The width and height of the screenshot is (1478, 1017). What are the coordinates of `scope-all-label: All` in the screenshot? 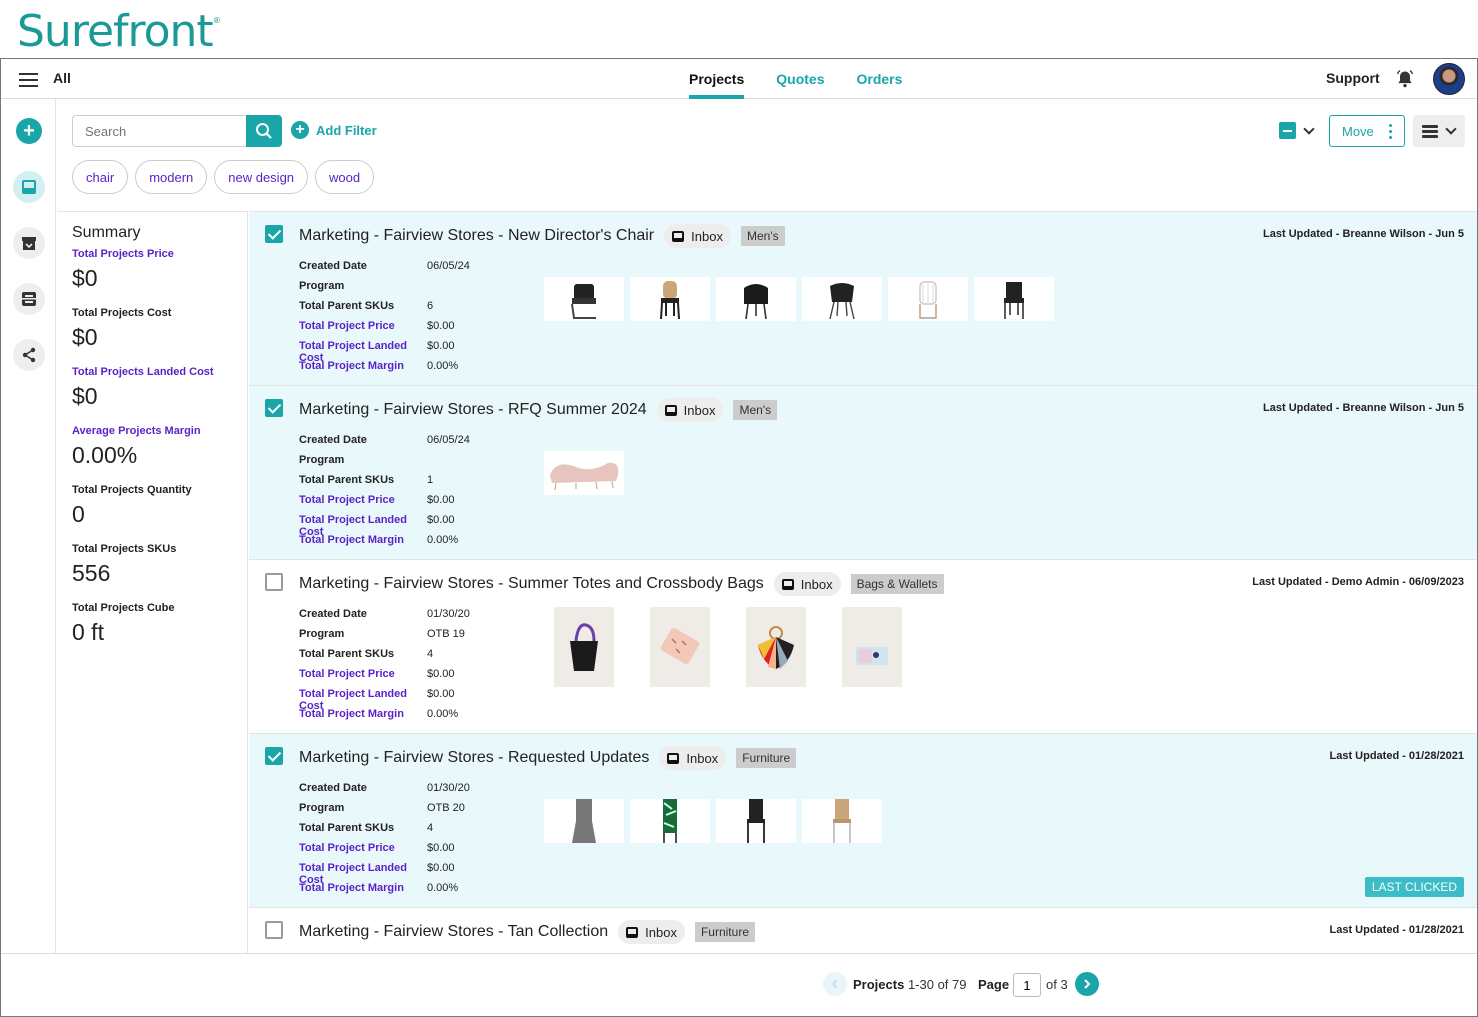 It's located at (62, 78).